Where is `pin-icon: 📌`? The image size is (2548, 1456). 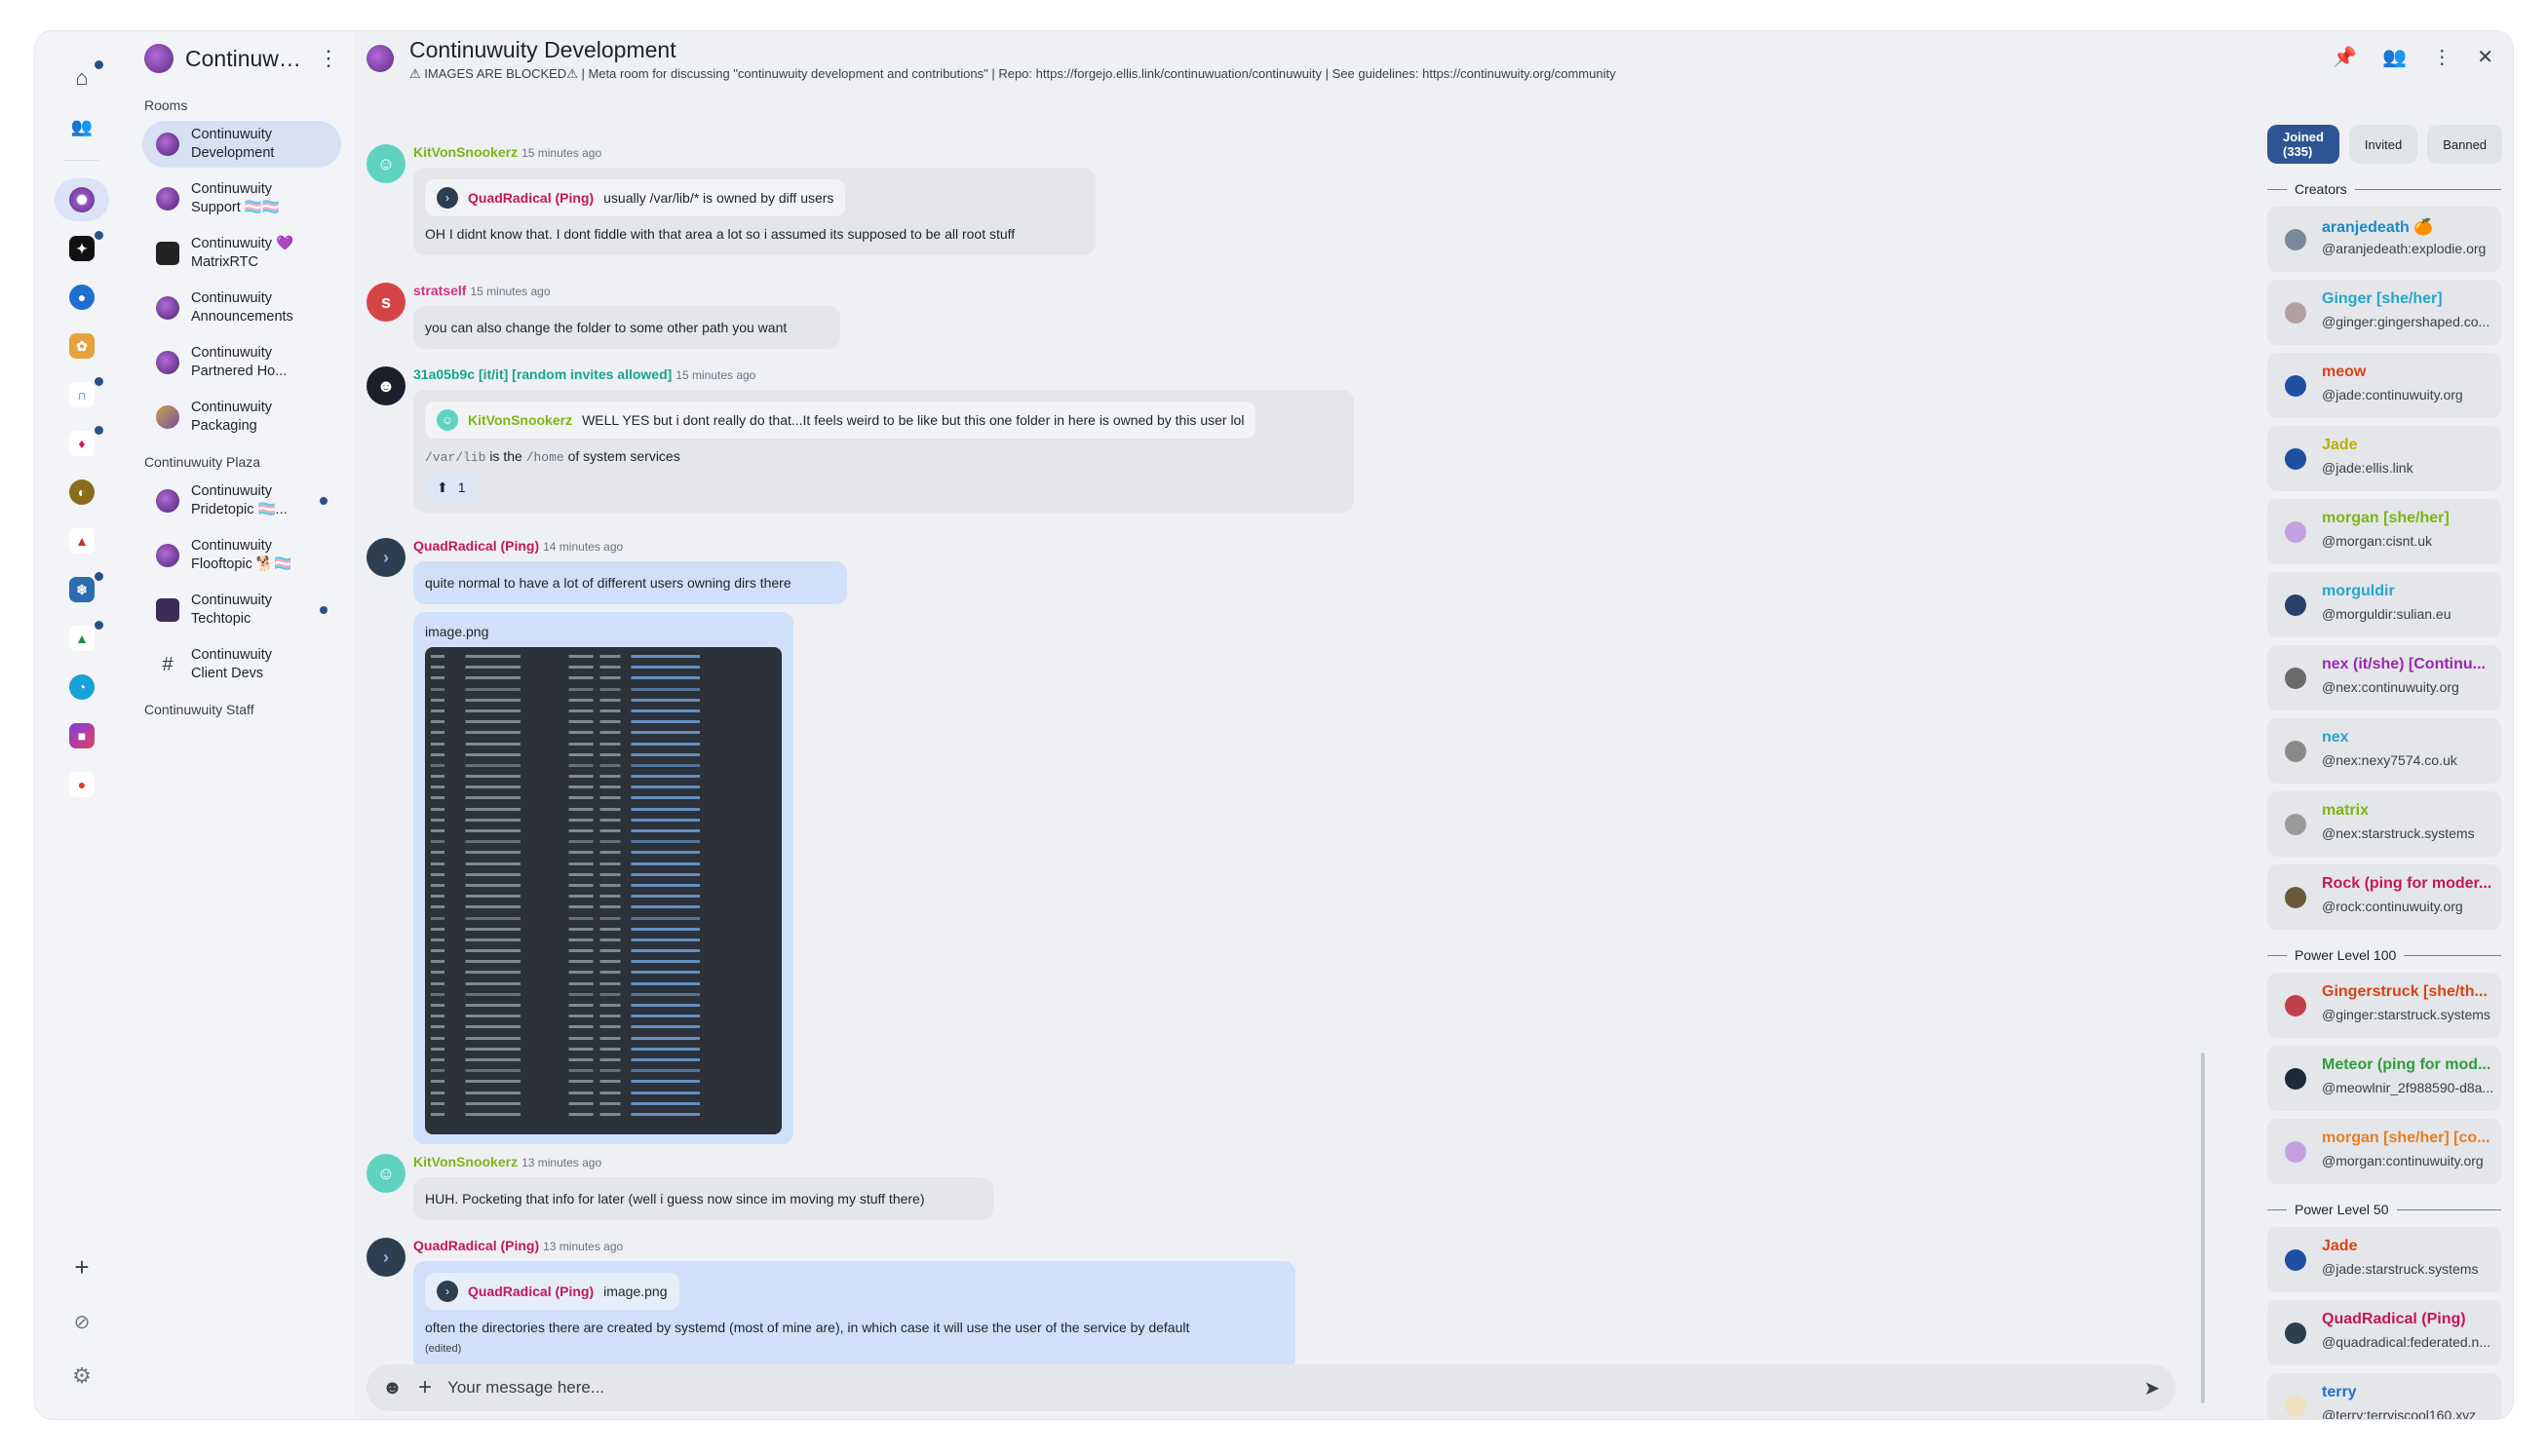
pin-icon: 📌 is located at coordinates (2345, 57).